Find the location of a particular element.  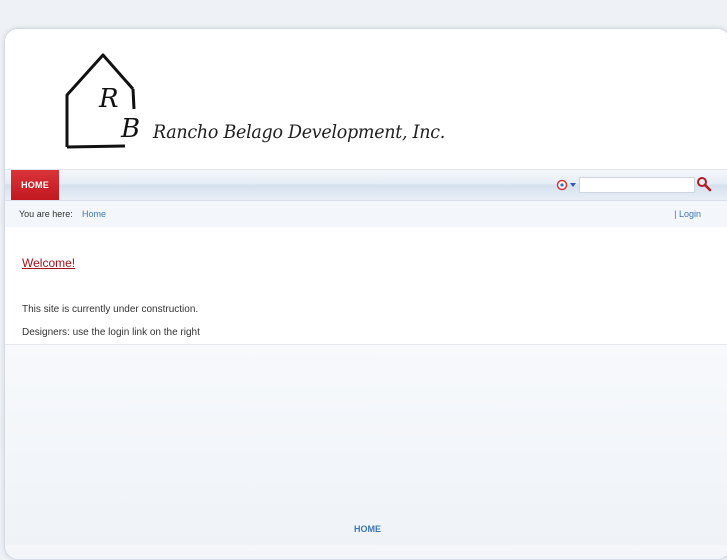

site-title: Rancho Belago Development, Inc. is located at coordinates (299, 132).